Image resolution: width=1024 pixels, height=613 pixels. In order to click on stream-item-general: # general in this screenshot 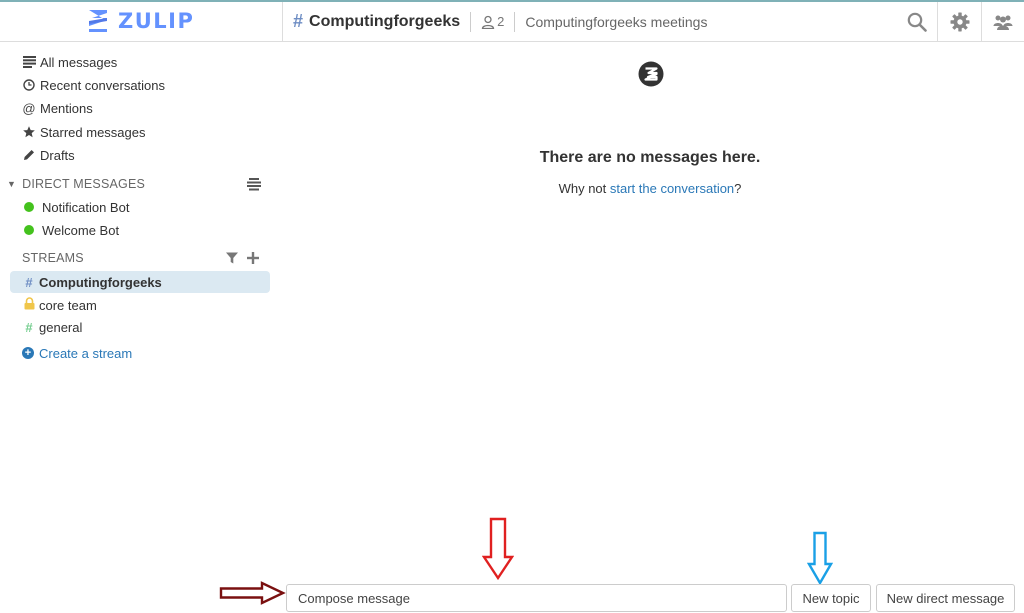, I will do `click(140, 327)`.